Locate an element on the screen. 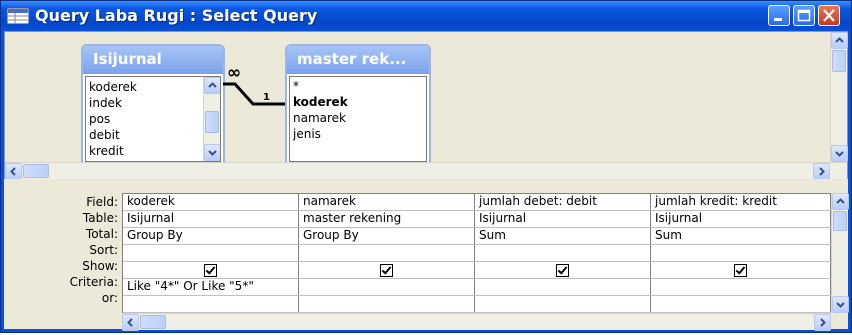 This screenshot has height=335, width=852. minimize-button is located at coordinates (779, 15).